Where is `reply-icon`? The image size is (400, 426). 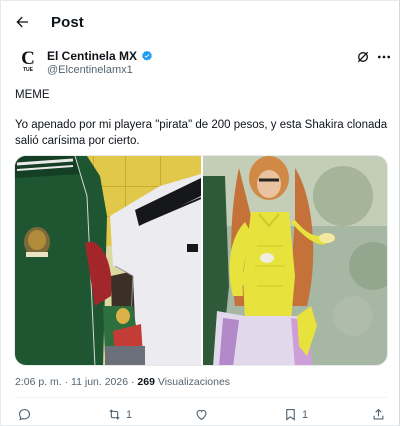 reply-icon is located at coordinates (24, 414).